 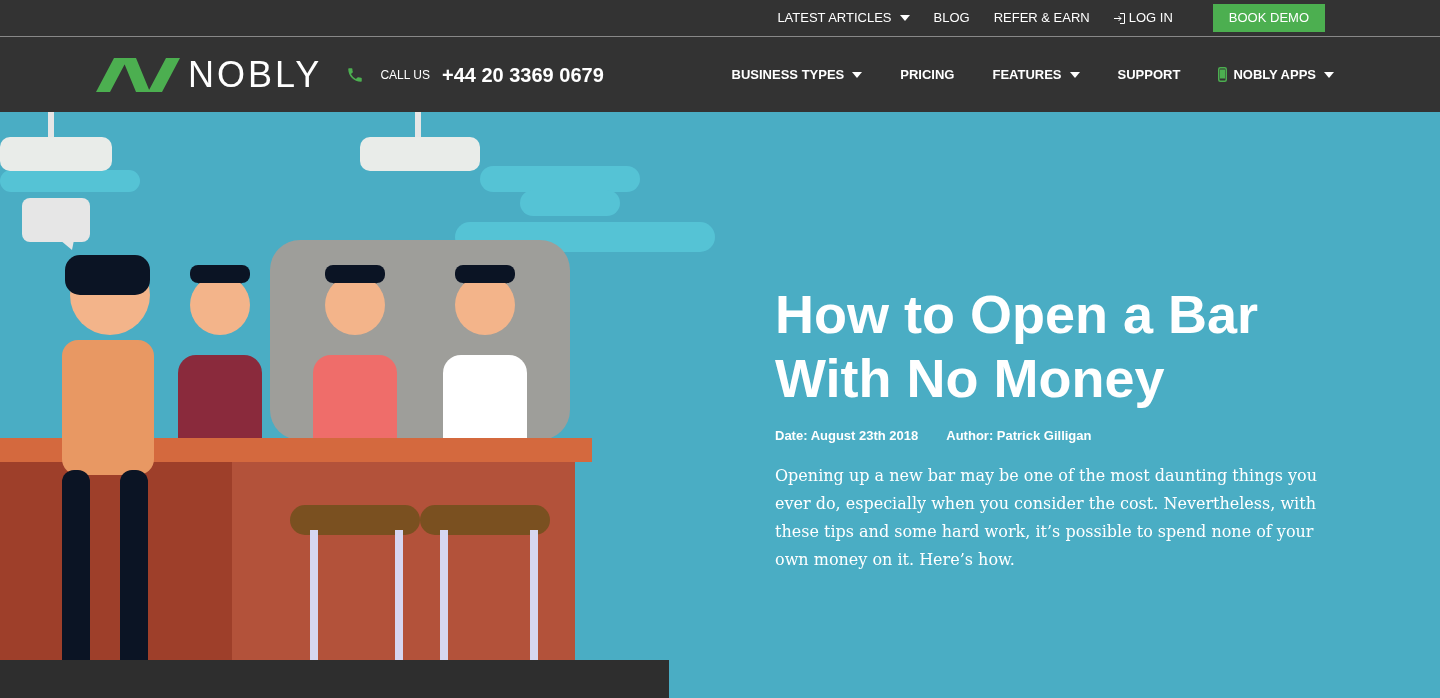 I want to click on nav-link: SUPPORT, so click(x=1149, y=74).